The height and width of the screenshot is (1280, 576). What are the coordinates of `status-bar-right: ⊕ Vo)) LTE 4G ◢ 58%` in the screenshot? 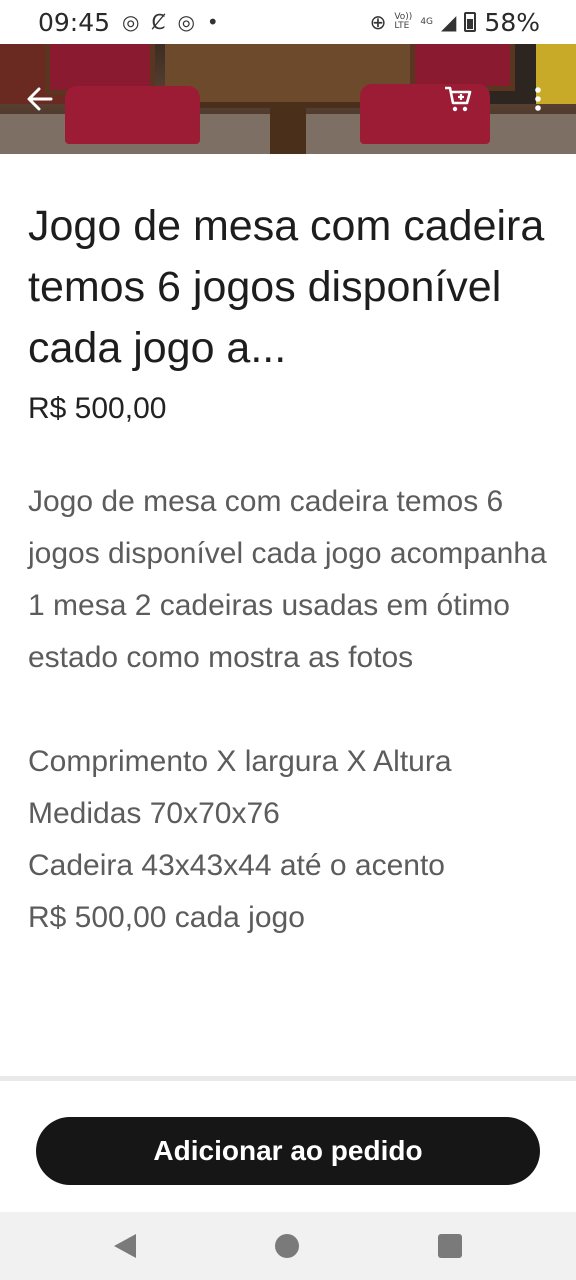 It's located at (455, 22).